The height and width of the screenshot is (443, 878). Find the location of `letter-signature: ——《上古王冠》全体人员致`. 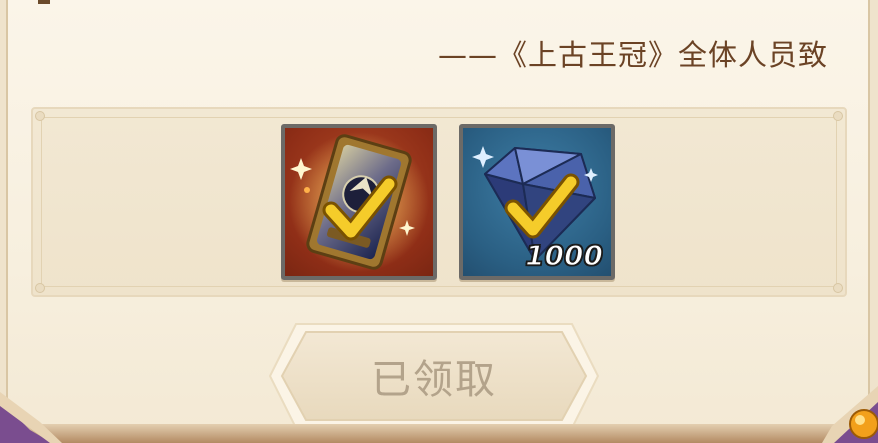

letter-signature: ——《上古王冠》全体人员致 is located at coordinates (632, 55).